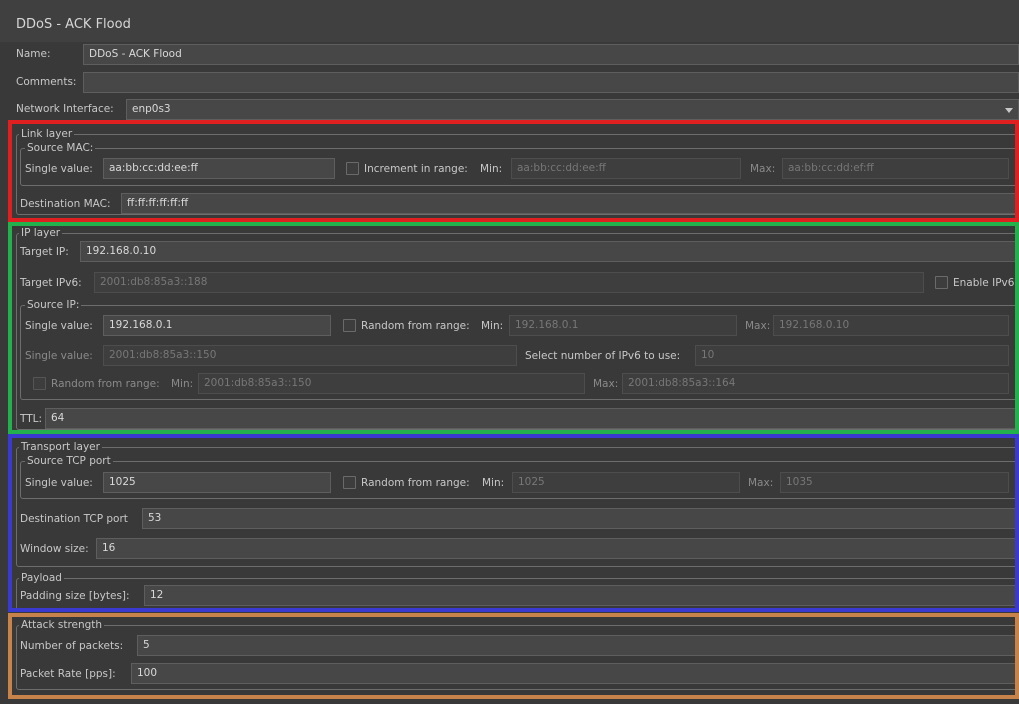 Image resolution: width=1019 pixels, height=704 pixels. Describe the element at coordinates (551, 82) in the screenshot. I see `comments-field` at that location.